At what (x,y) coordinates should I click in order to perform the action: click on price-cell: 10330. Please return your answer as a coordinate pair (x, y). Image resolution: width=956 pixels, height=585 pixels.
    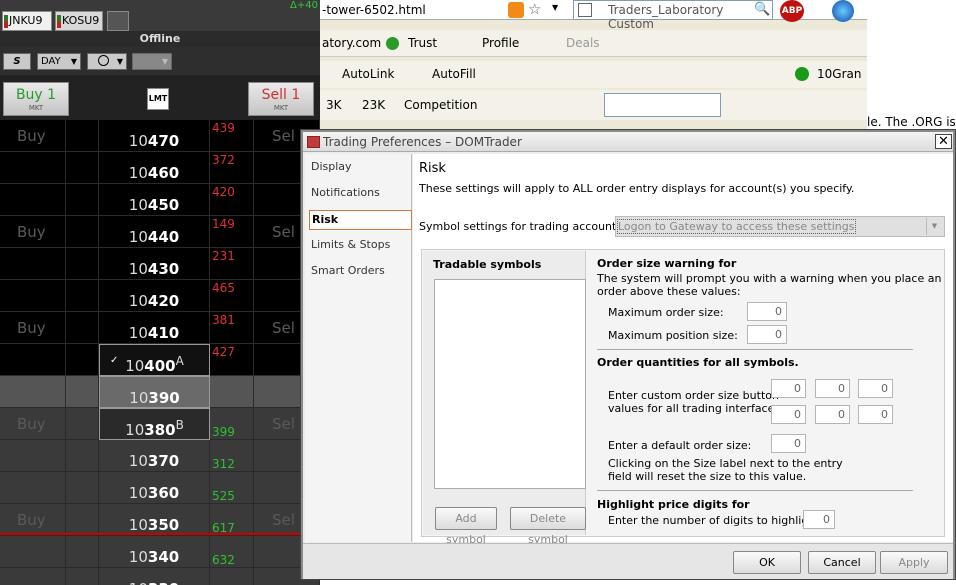
    Looking at the image, I should click on (154, 576).